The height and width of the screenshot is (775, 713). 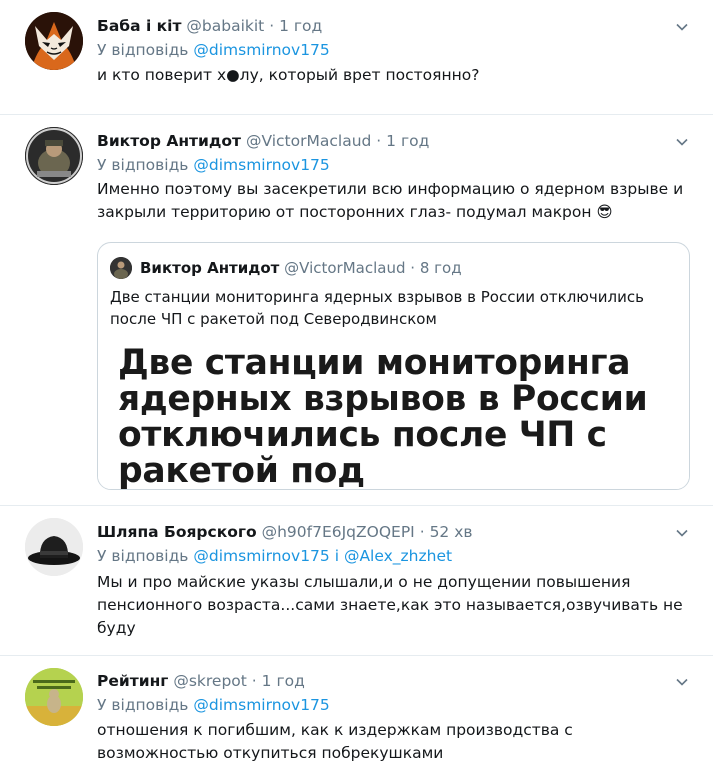 I want to click on user-handle: @h90f7E6JqZOQEPI, so click(x=338, y=532).